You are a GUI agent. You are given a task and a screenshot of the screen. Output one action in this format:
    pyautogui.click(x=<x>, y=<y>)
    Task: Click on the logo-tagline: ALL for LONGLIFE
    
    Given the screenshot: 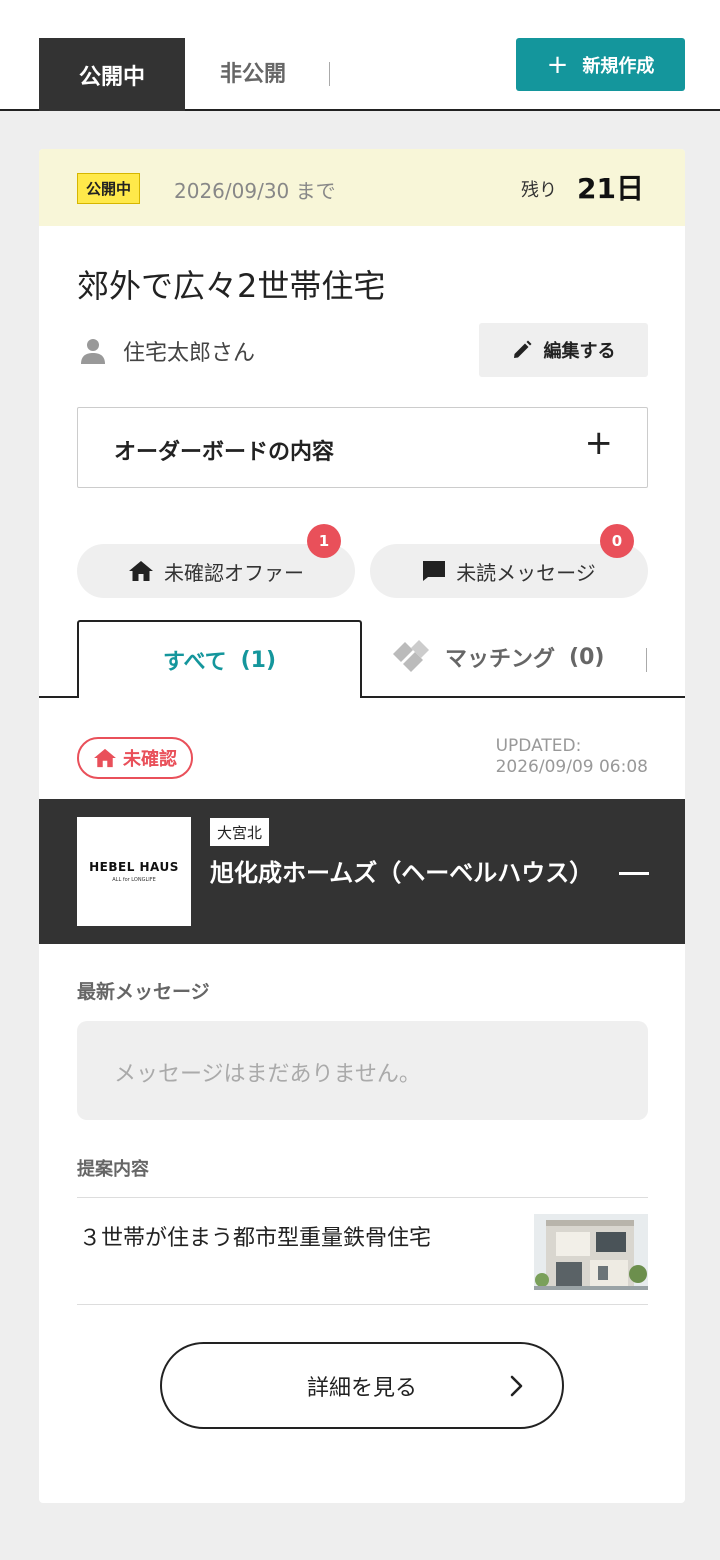 What is the action you would take?
    pyautogui.click(x=134, y=880)
    